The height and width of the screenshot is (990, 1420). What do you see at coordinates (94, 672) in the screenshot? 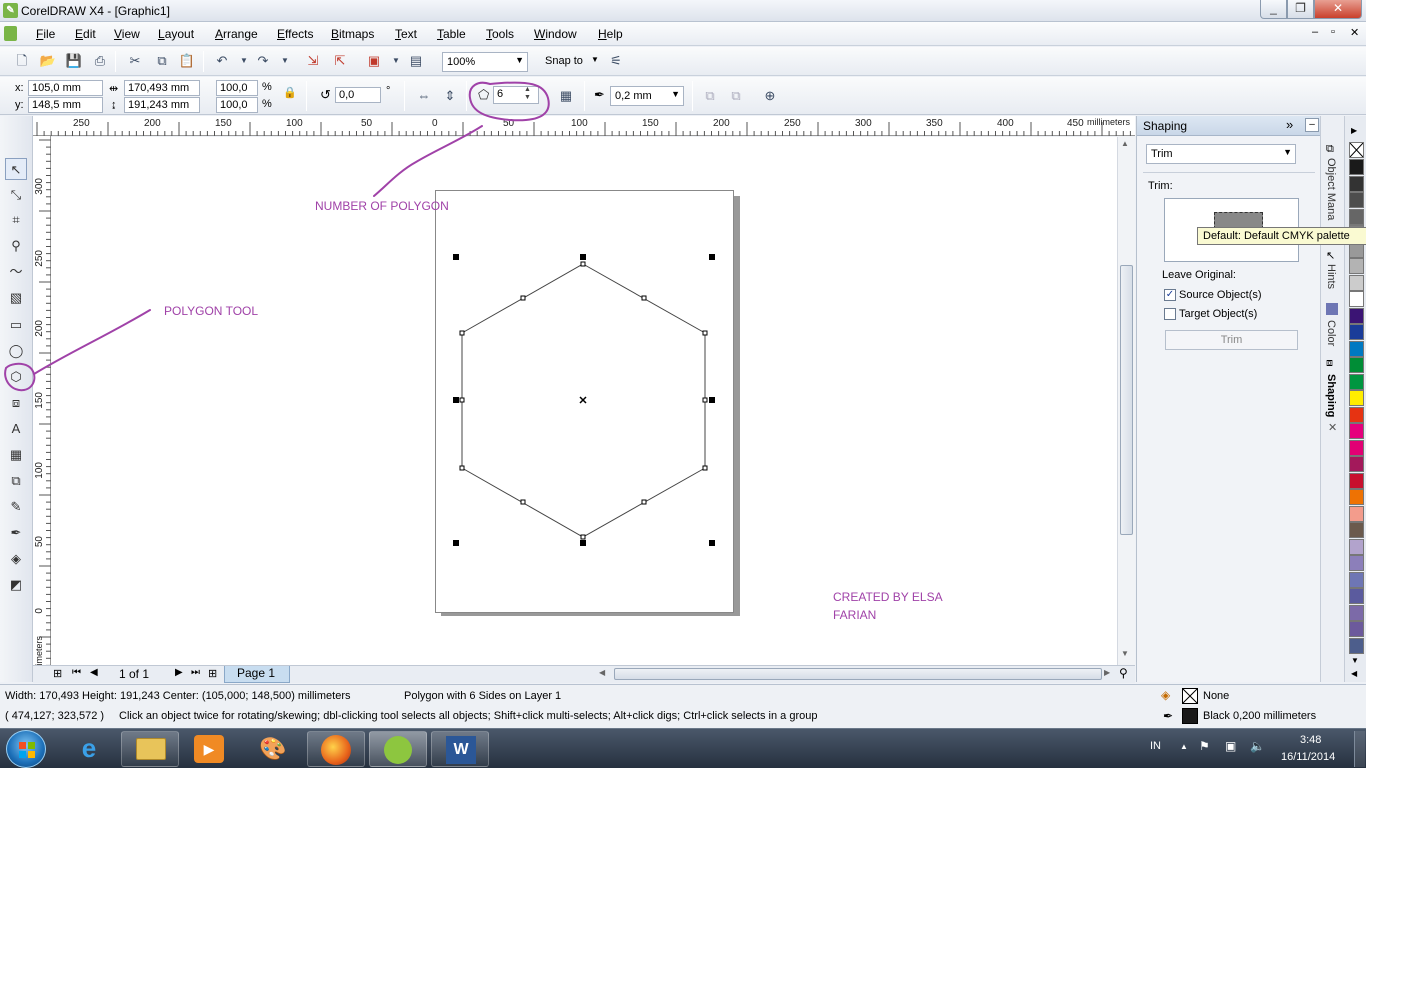
I see `previous-page-icon: ◀` at bounding box center [94, 672].